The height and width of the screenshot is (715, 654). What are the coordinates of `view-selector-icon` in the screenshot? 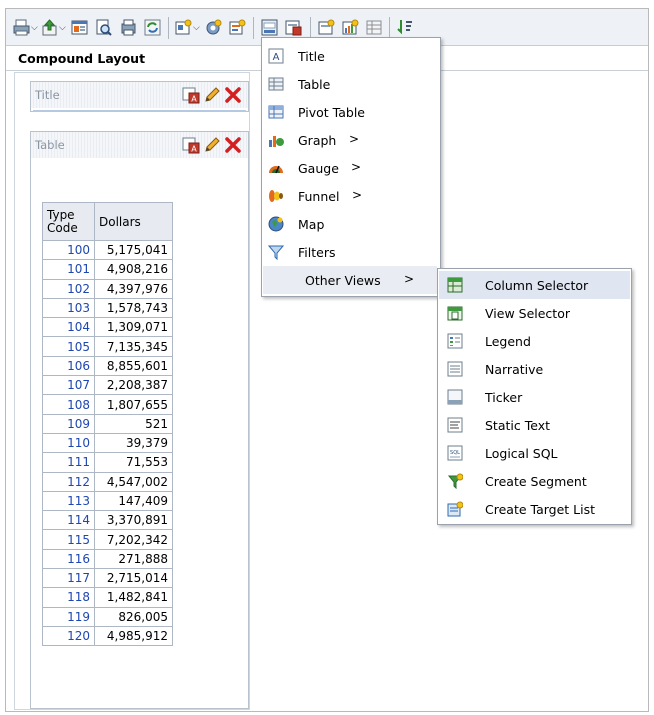 It's located at (455, 313).